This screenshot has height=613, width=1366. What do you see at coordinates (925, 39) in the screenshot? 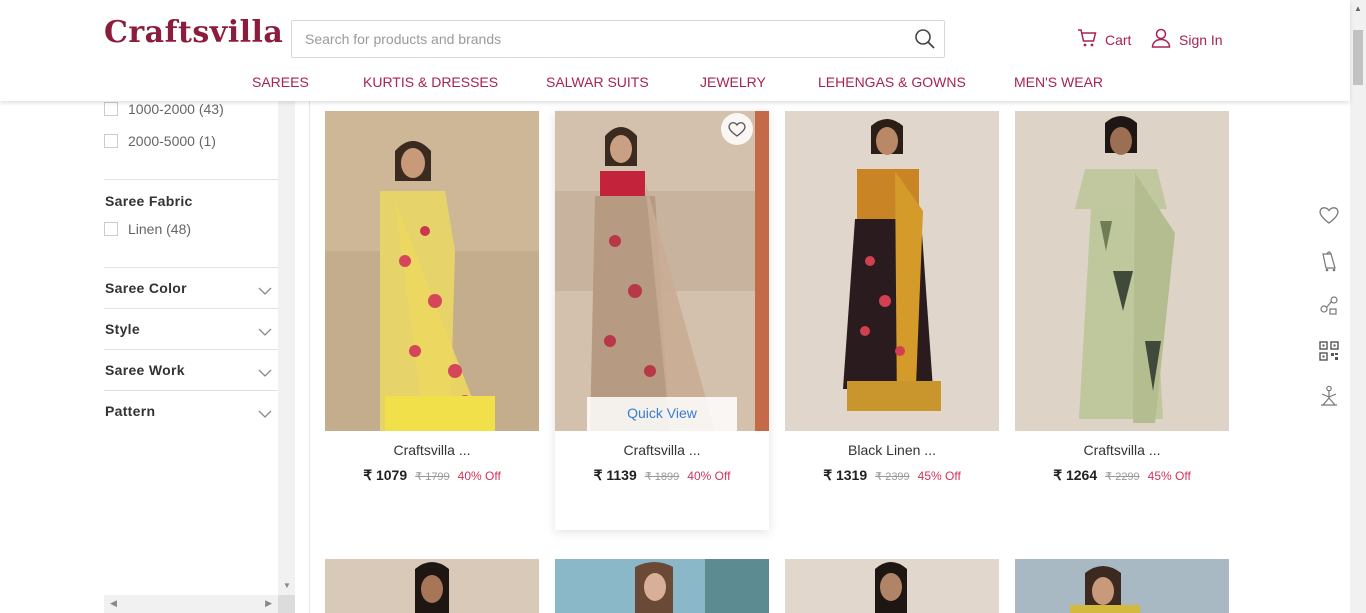
I see `search-icon` at bounding box center [925, 39].